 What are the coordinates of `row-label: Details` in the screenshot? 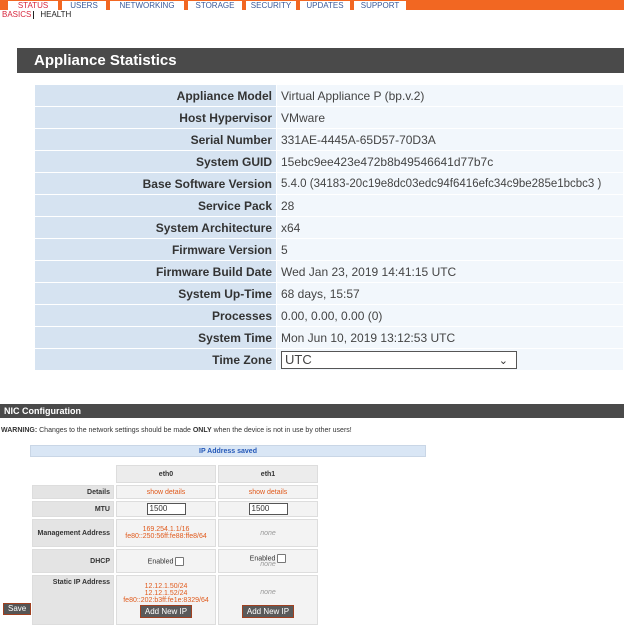 It's located at (73, 492).